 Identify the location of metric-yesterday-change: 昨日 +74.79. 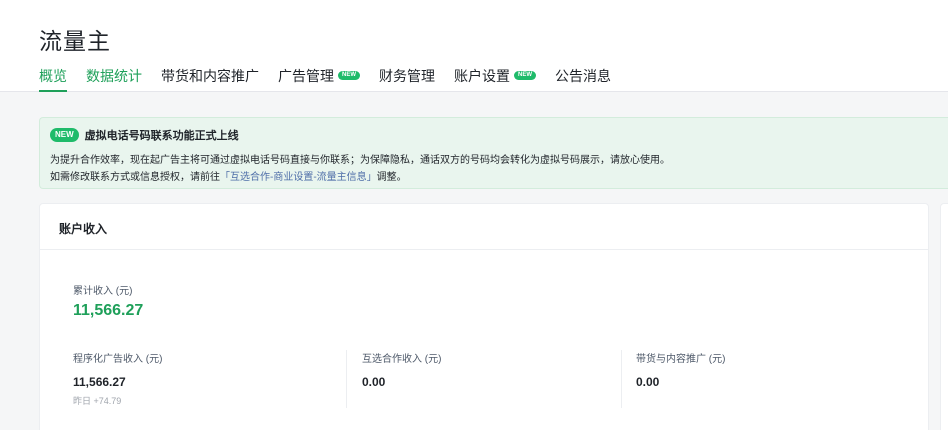
(97, 401).